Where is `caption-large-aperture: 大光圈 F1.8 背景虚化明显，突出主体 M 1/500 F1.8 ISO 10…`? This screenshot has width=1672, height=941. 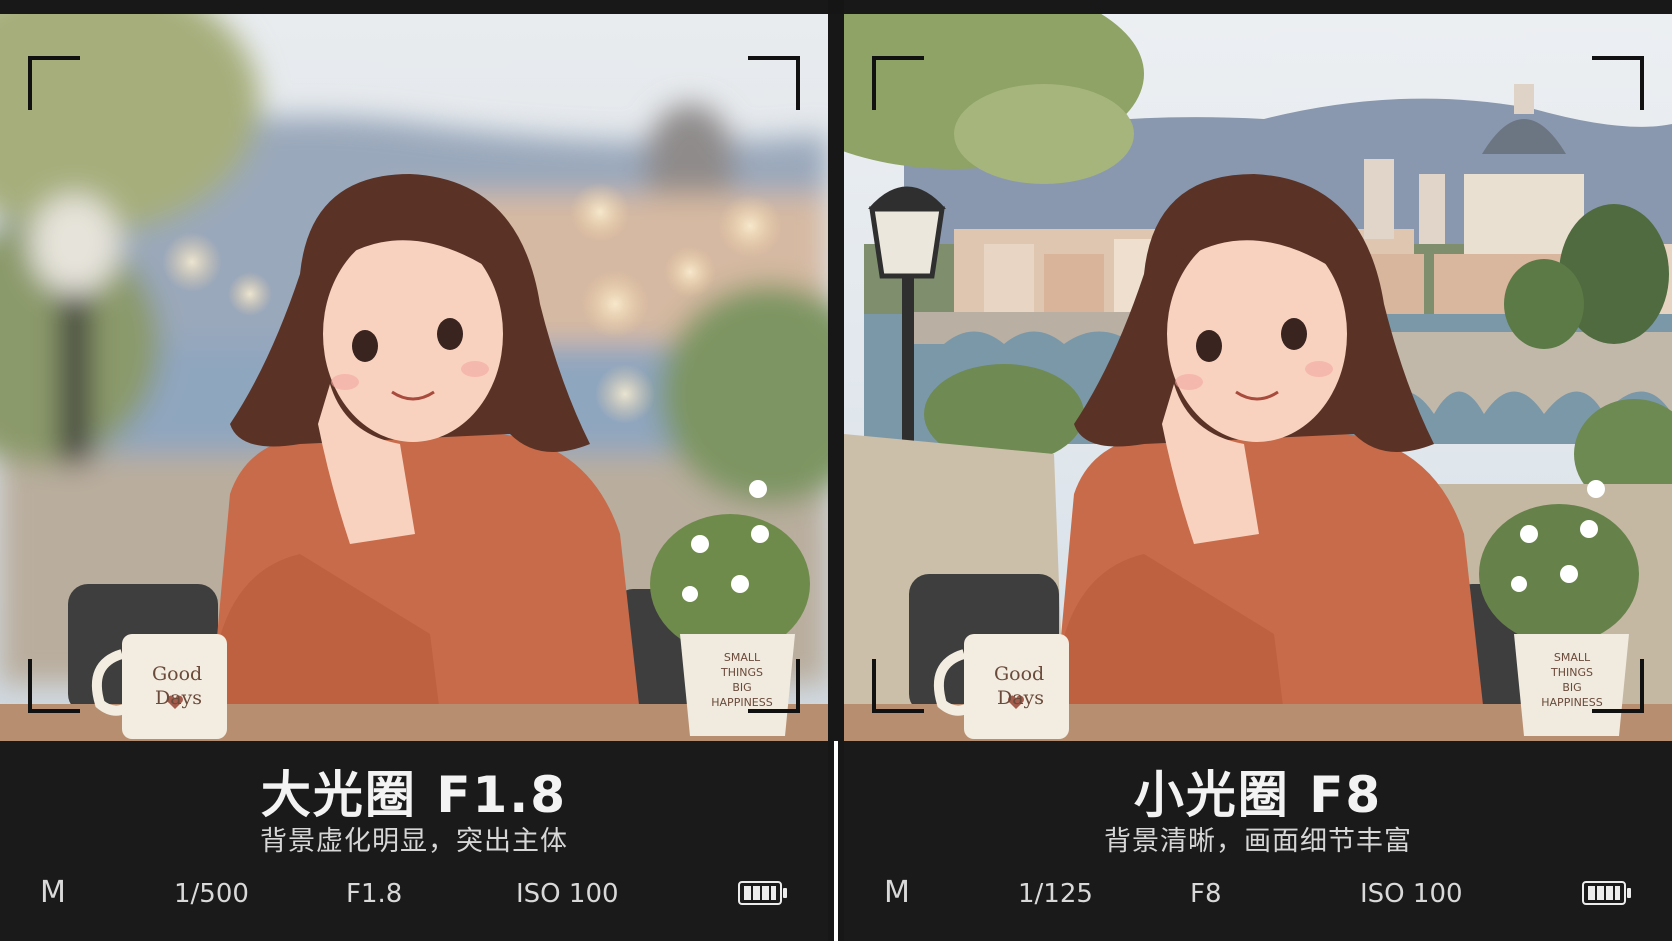
caption-large-aperture: 大光圈 F1.8 背景虚化明显，突出主体 M 1/500 F1.8 ISO 10… is located at coordinates (414, 841).